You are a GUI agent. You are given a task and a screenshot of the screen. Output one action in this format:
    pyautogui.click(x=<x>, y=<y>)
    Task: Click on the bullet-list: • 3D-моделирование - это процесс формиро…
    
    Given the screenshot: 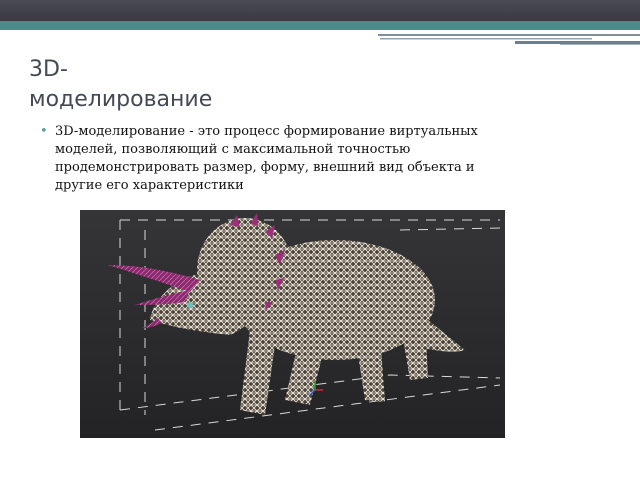 What is the action you would take?
    pyautogui.click(x=275, y=159)
    